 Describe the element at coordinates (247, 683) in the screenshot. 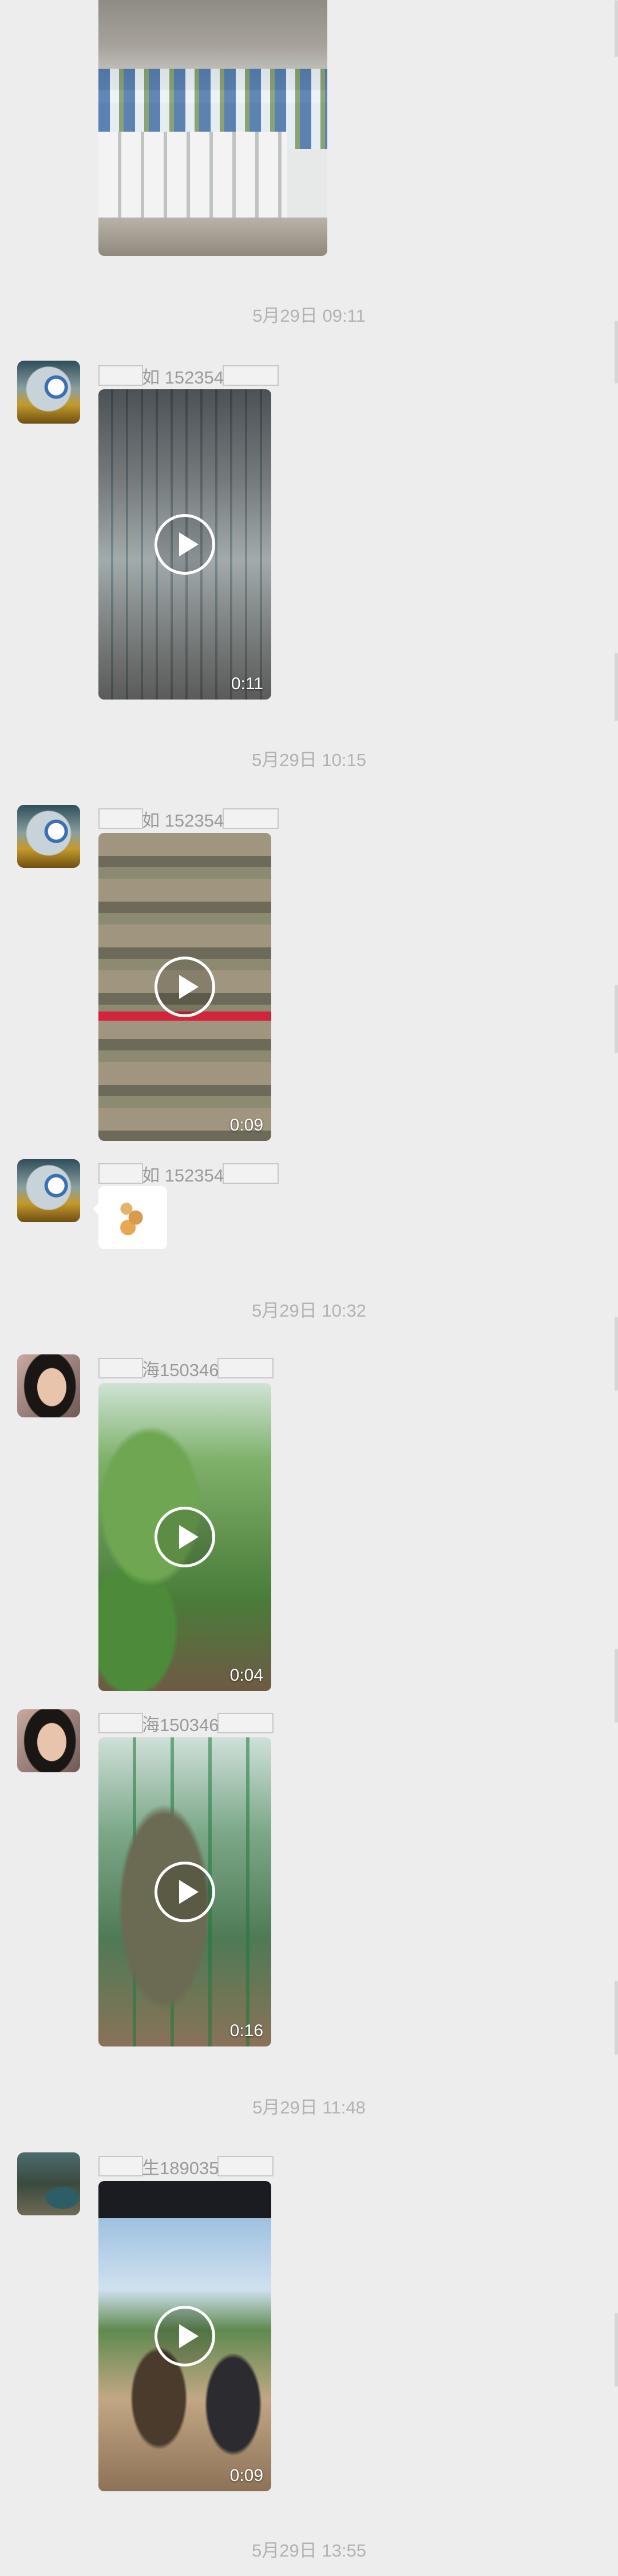

I see `video-duration: 0:11` at that location.